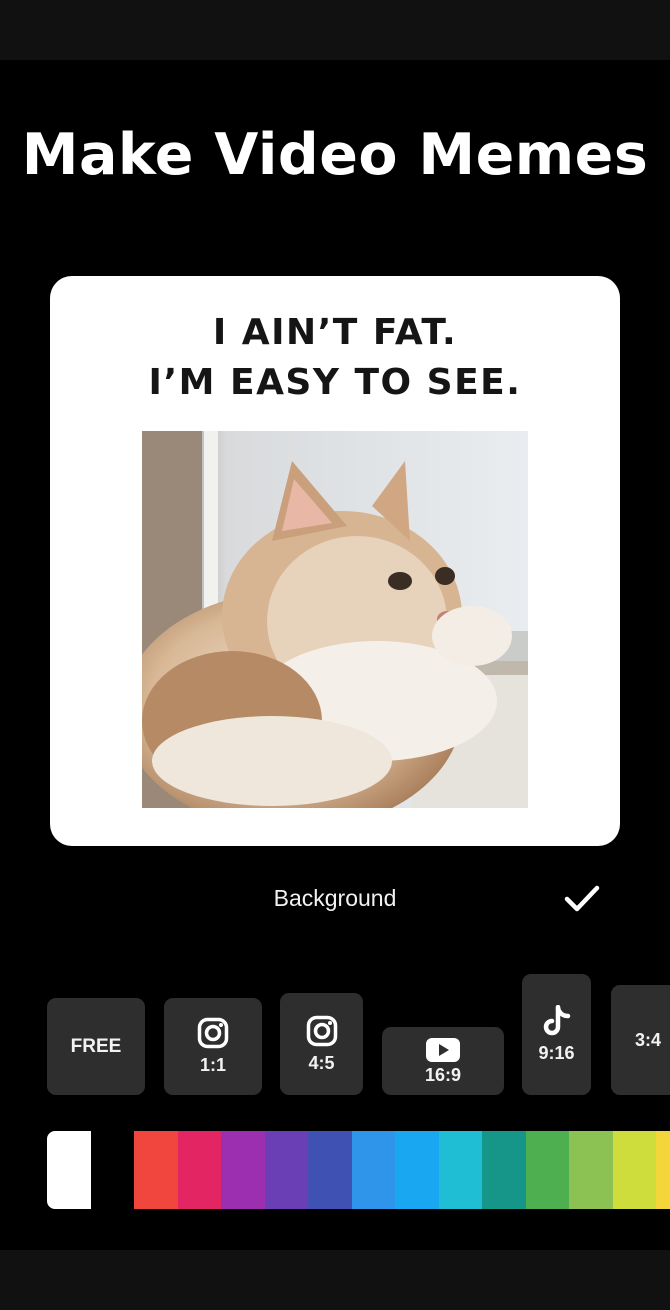  I want to click on ratio-1-1-label: 1:1, so click(212, 1065).